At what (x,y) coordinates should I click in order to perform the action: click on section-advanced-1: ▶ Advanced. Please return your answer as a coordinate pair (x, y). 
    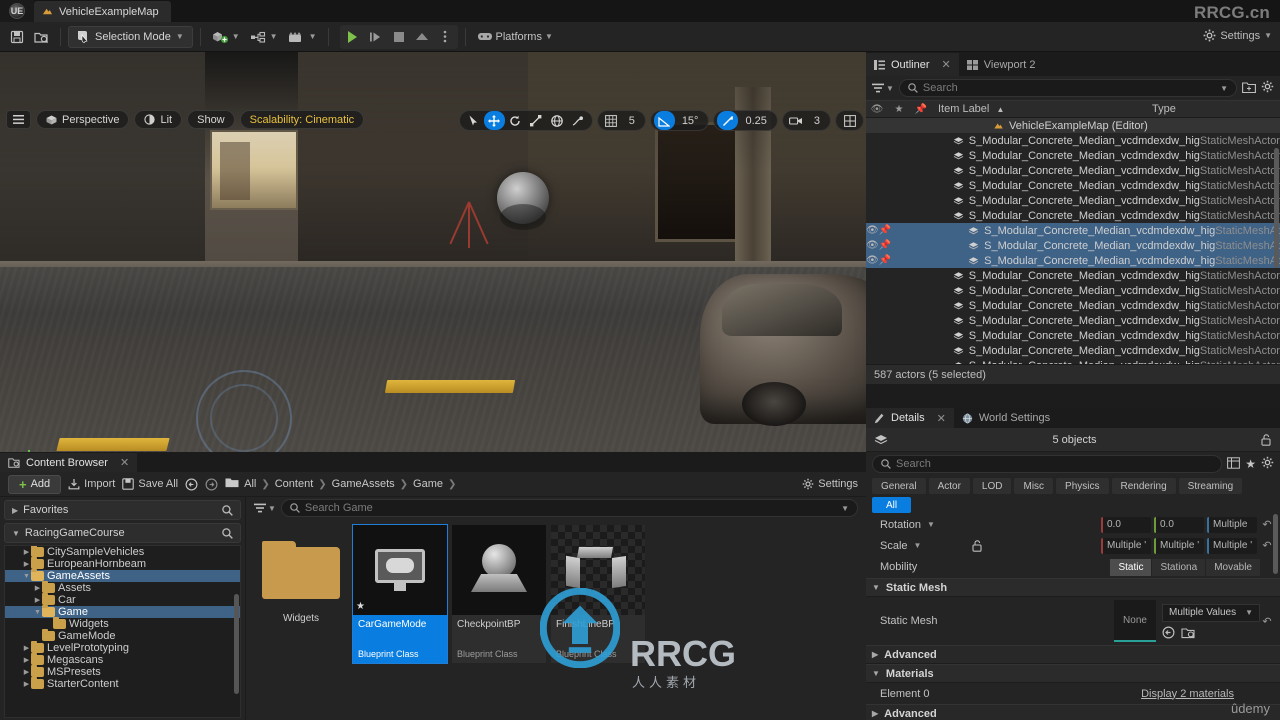
    Looking at the image, I should click on (1073, 654).